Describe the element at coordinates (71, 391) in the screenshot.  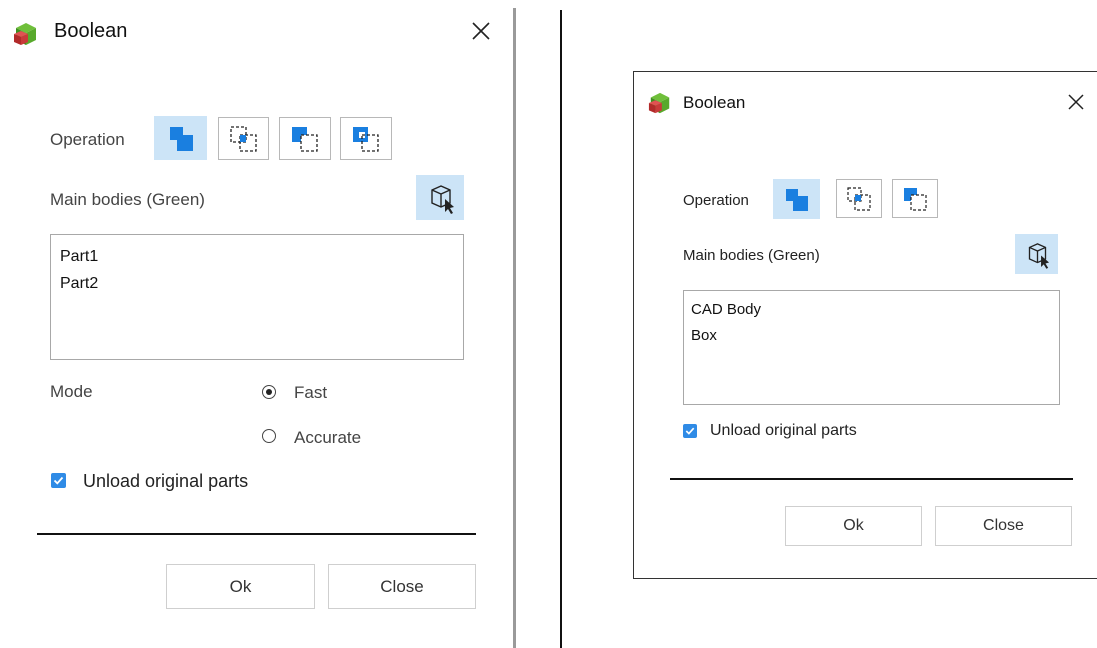
I see `mode-label: Mode` at that location.